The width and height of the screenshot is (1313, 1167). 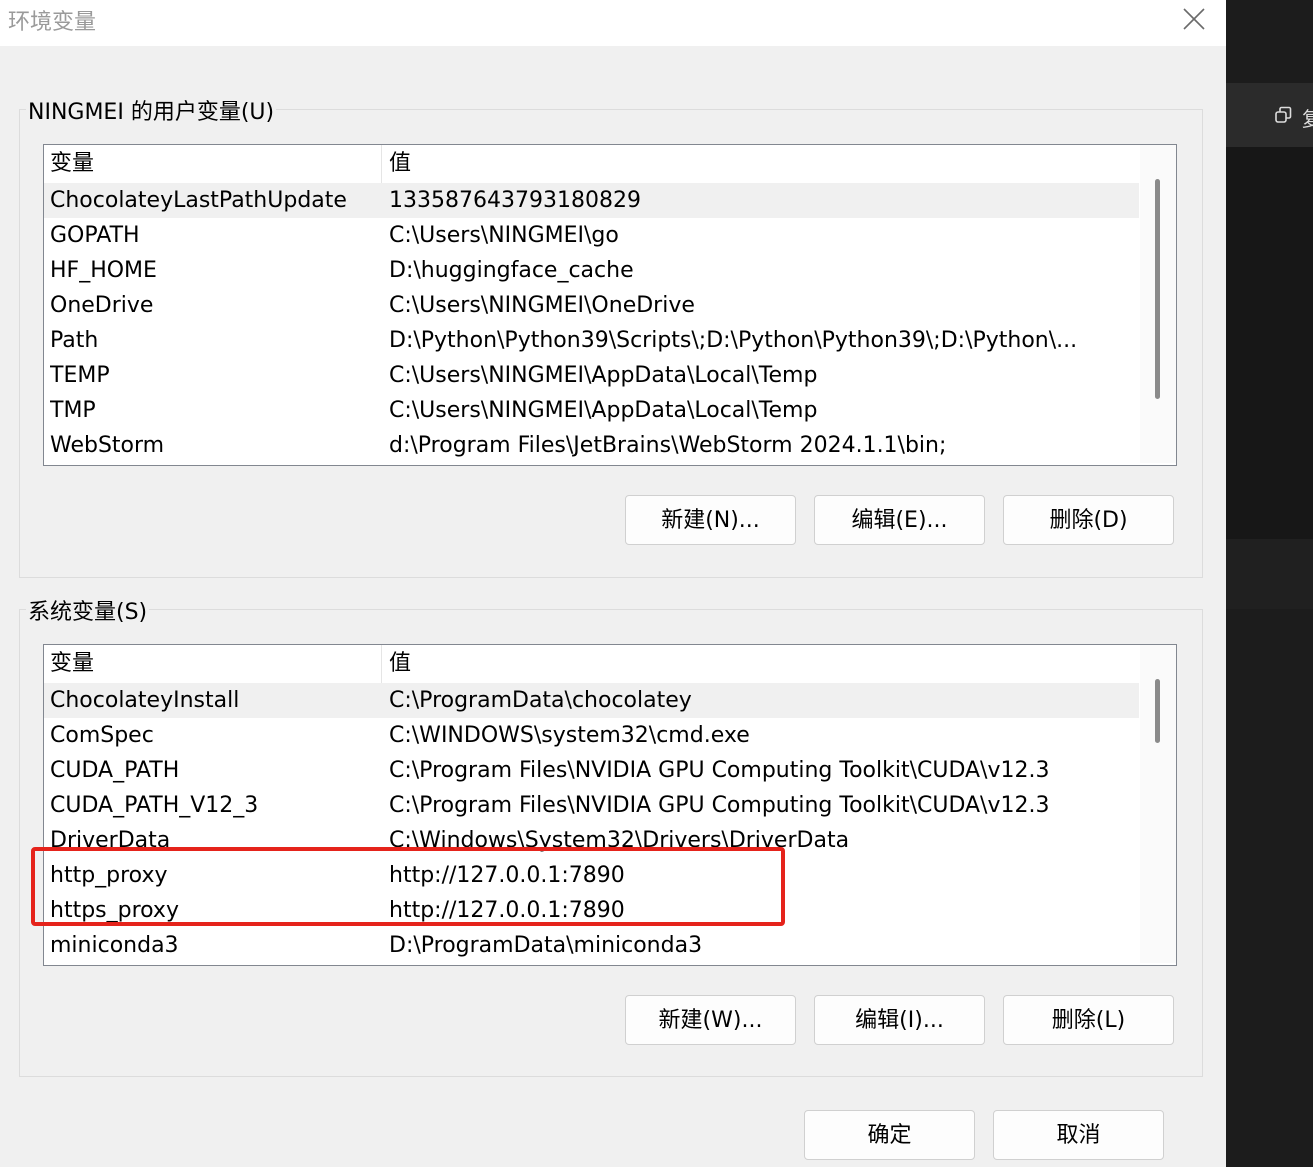 I want to click on background-toolbar, so click(x=1269, y=115).